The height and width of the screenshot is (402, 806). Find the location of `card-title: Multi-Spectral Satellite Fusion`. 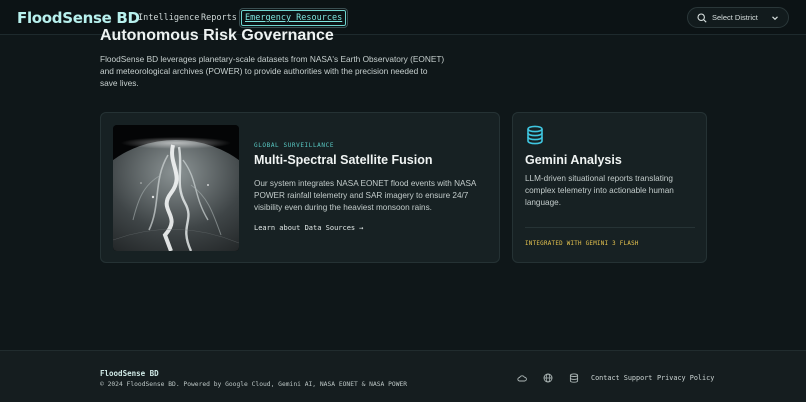

card-title: Multi-Spectral Satellite Fusion is located at coordinates (343, 160).